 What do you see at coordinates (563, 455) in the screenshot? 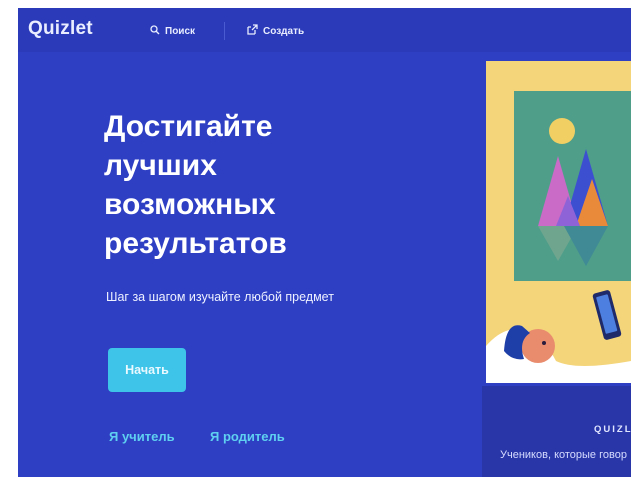
I see `students-text: Учеников, которые говор` at bounding box center [563, 455].